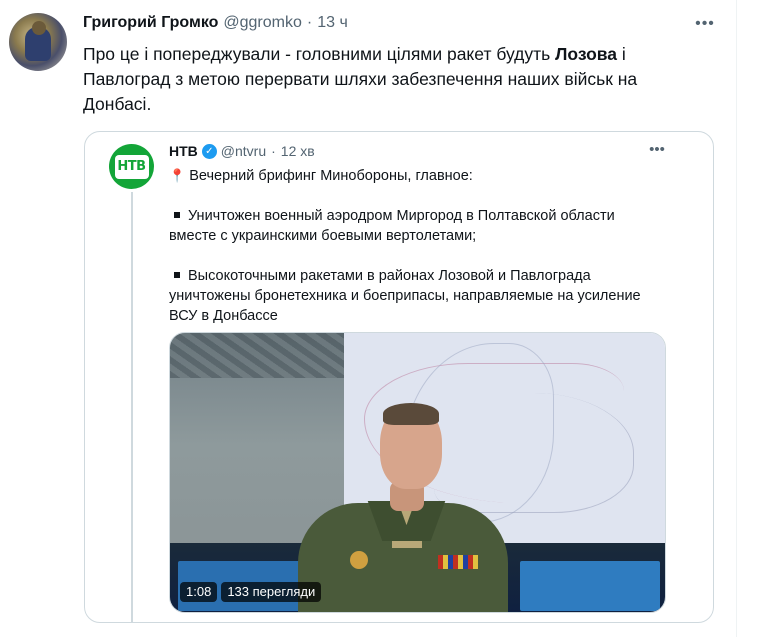 This screenshot has height=637, width=758. I want to click on video-screen-right, so click(590, 586).